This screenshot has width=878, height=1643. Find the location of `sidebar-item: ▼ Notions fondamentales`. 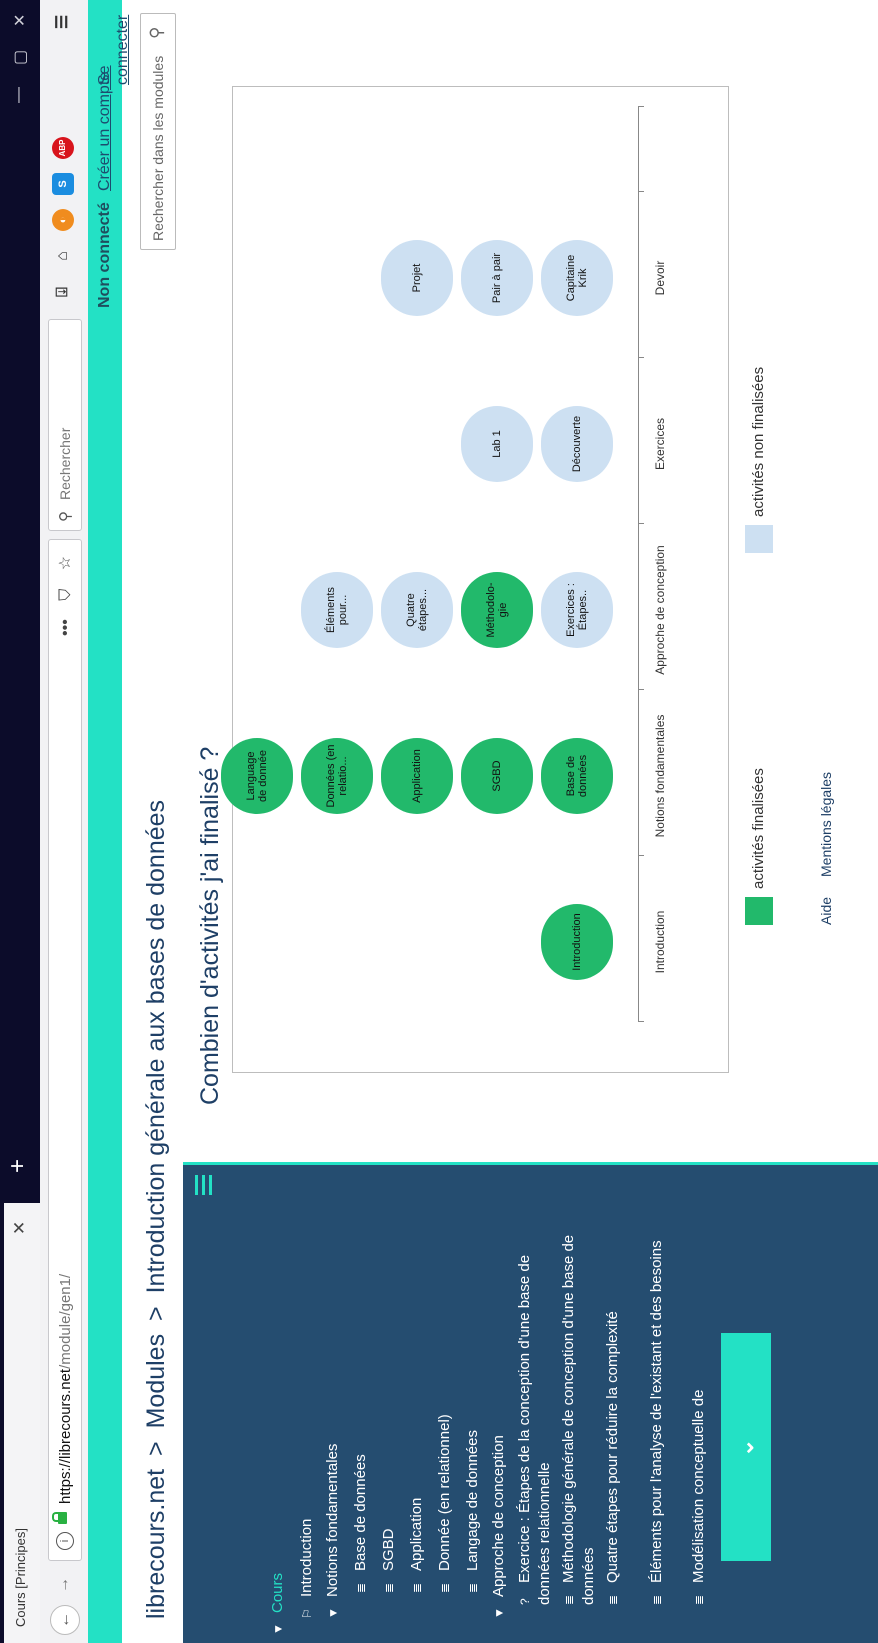

sidebar-item: ▼ Notions fondamentales is located at coordinates (333, 1411).